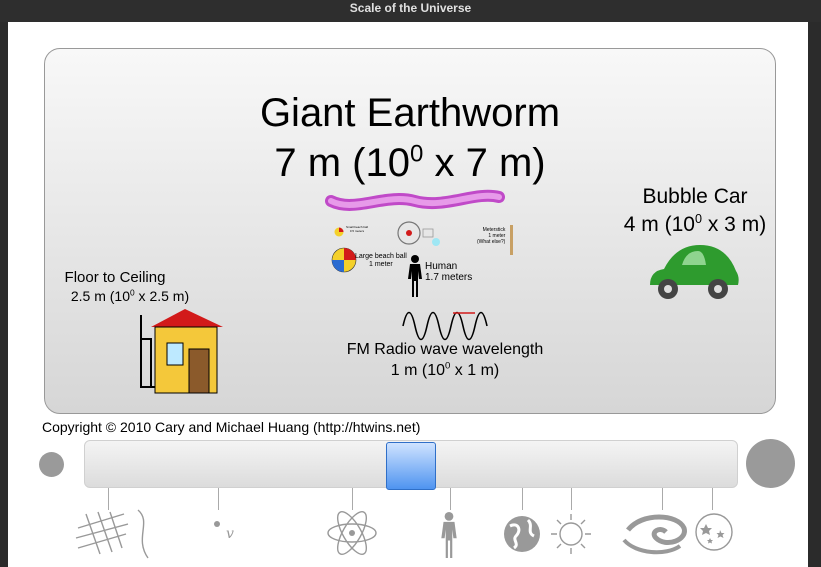  What do you see at coordinates (445, 349) in the screenshot?
I see `fm-radio-name: FM Radio wave wavelength` at bounding box center [445, 349].